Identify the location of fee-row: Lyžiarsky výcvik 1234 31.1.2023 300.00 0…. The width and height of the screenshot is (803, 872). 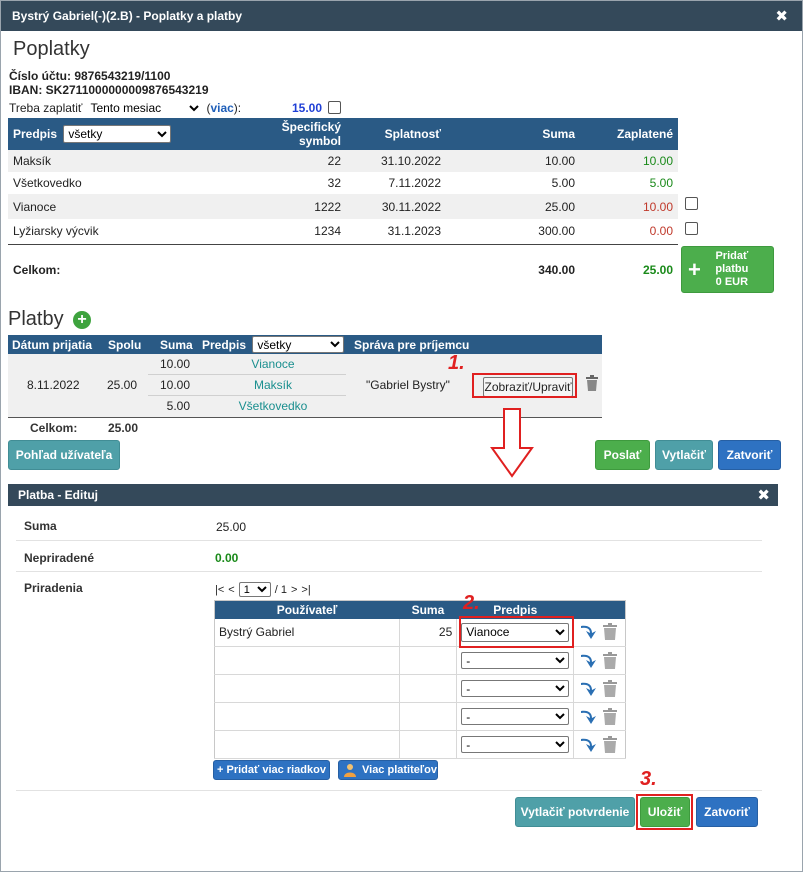
(343, 231).